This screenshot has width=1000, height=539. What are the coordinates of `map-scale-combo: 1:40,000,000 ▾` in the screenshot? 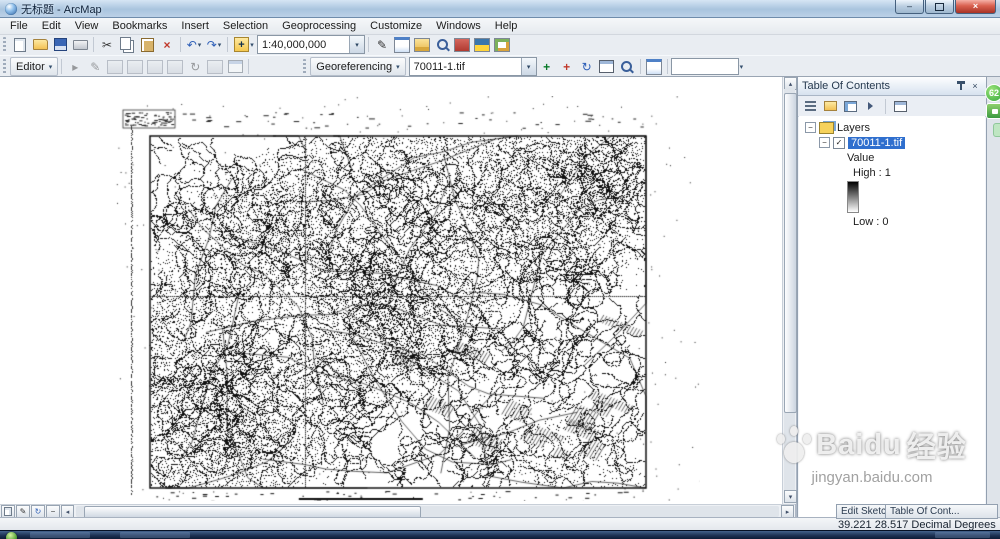 It's located at (311, 44).